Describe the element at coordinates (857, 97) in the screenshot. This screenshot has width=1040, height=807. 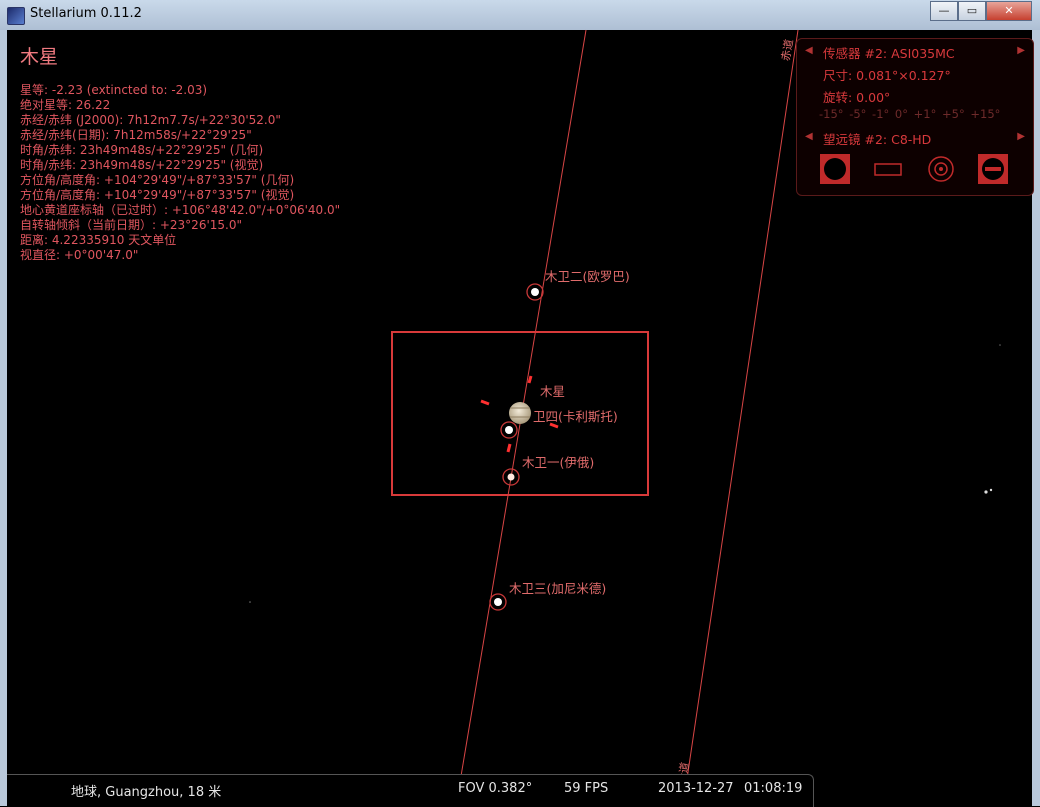
I see `sensor-rotation: 旋转: 0.00°` at that location.